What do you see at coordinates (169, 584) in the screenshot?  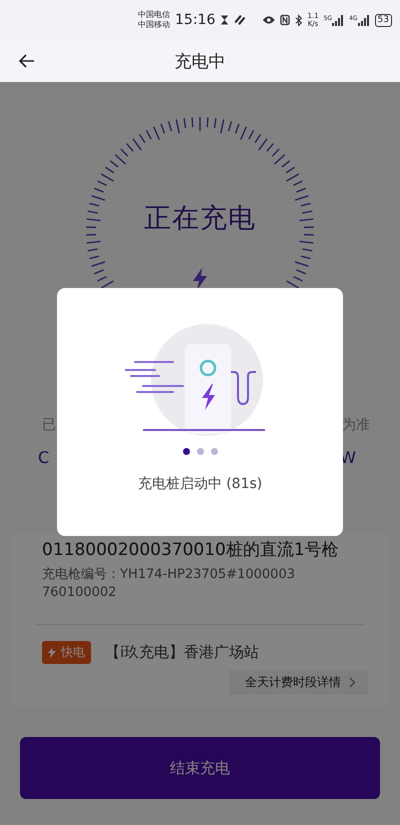 I see `gun-number: 充电枪编号：YH174-HP23705#1000003760100002` at bounding box center [169, 584].